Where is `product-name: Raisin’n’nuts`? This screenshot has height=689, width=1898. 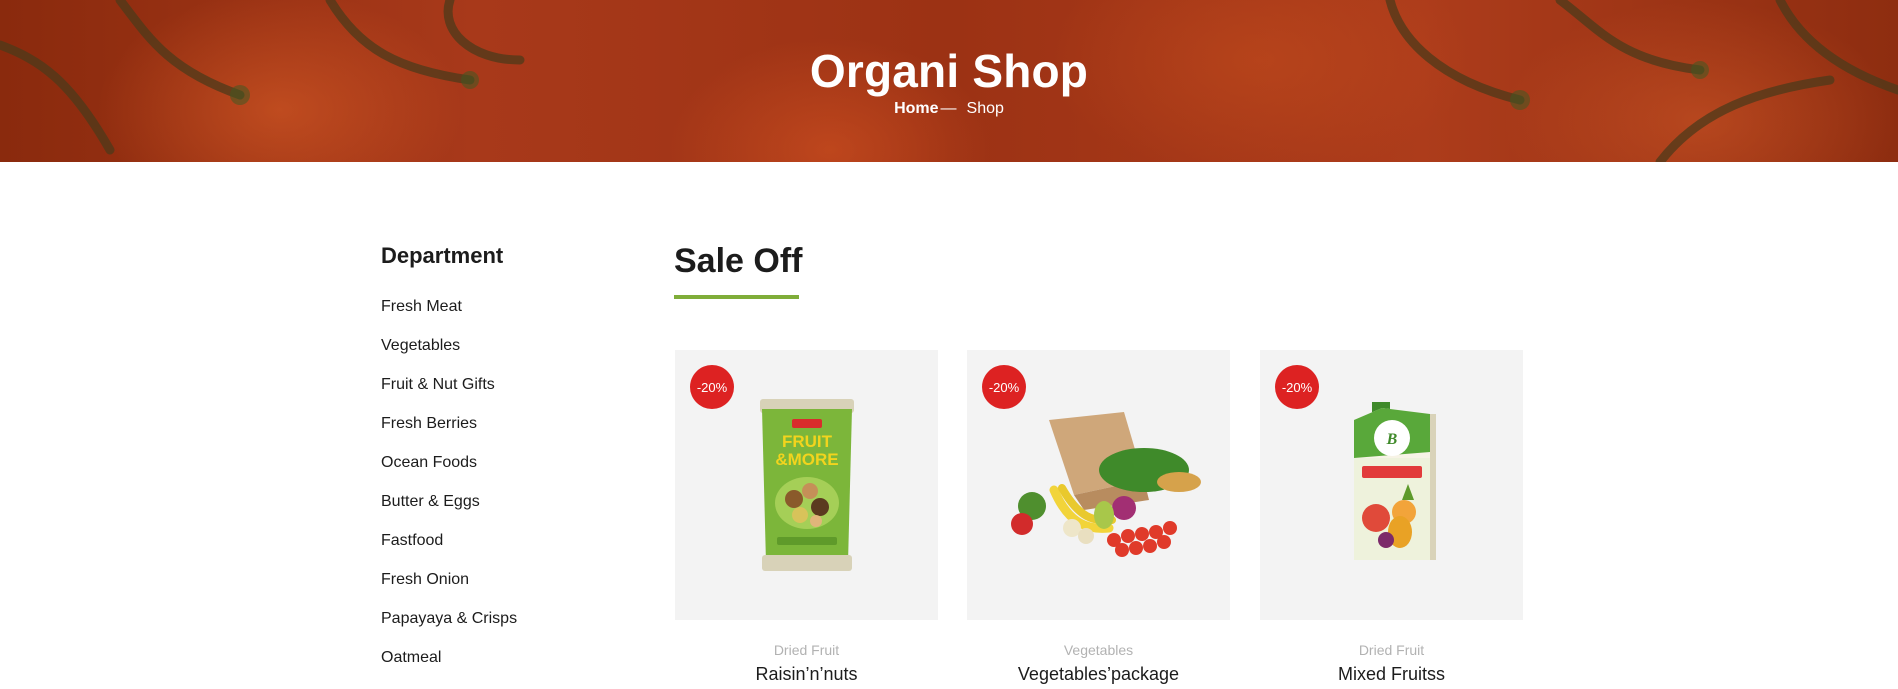 product-name: Raisin’n’nuts is located at coordinates (806, 674).